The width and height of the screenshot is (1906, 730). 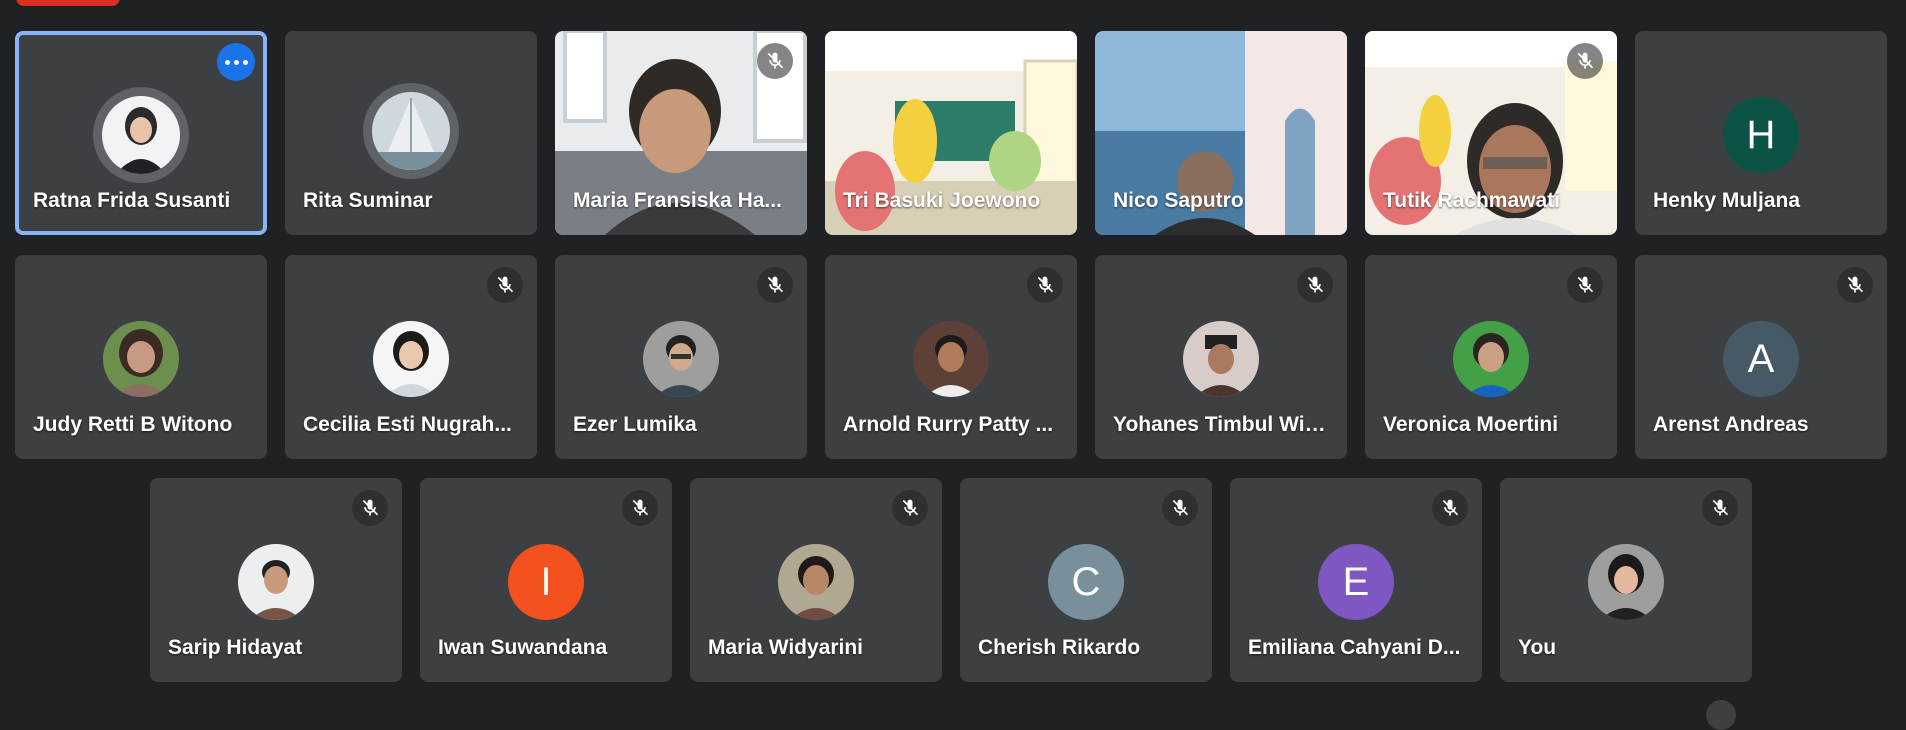 I want to click on participant-tile: Rita Suminar, so click(x=411, y=133).